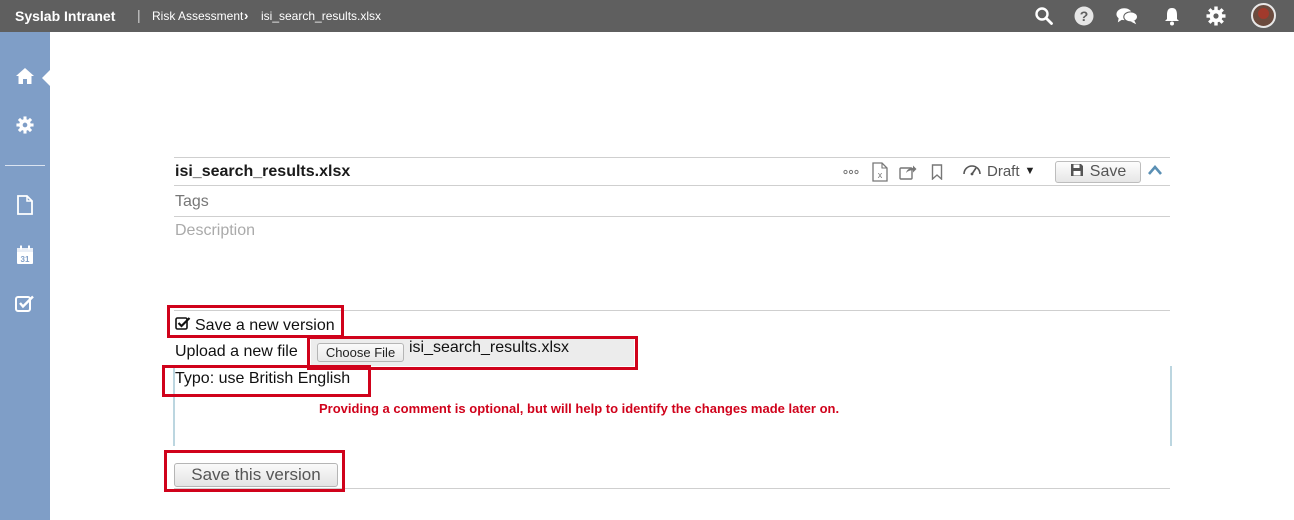 The image size is (1294, 520). I want to click on chat-icon, so click(1127, 16).